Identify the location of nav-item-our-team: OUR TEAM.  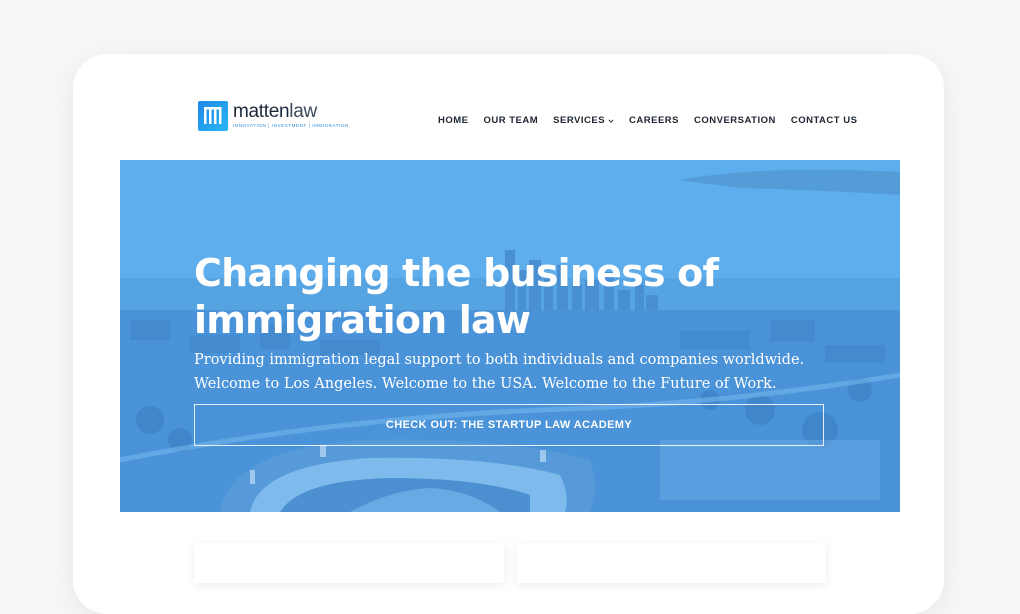
(511, 120).